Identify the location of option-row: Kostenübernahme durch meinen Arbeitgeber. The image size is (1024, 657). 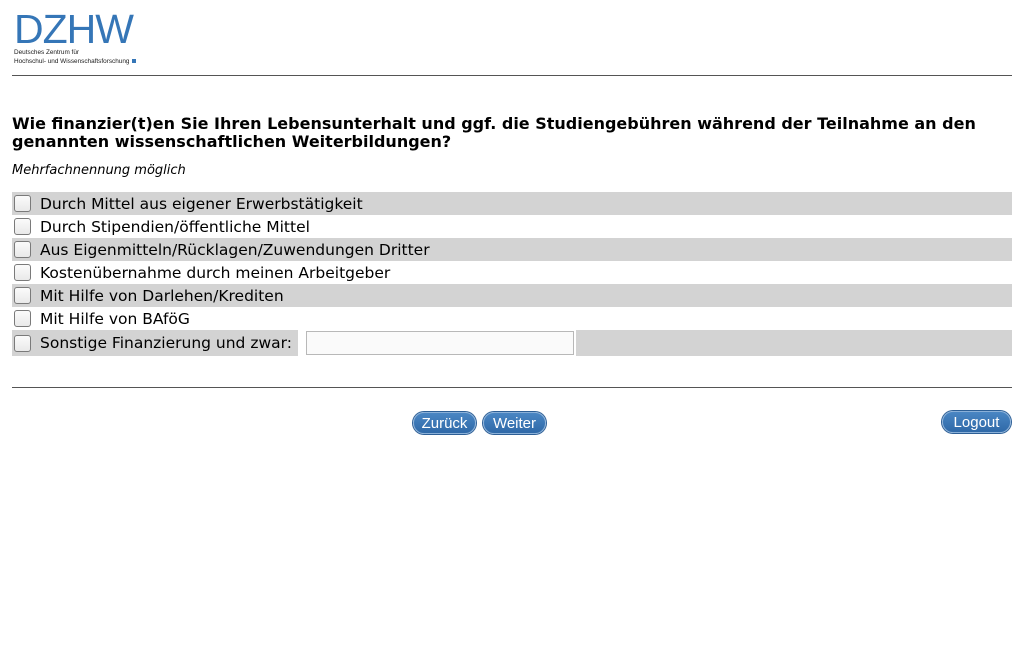
(512, 272).